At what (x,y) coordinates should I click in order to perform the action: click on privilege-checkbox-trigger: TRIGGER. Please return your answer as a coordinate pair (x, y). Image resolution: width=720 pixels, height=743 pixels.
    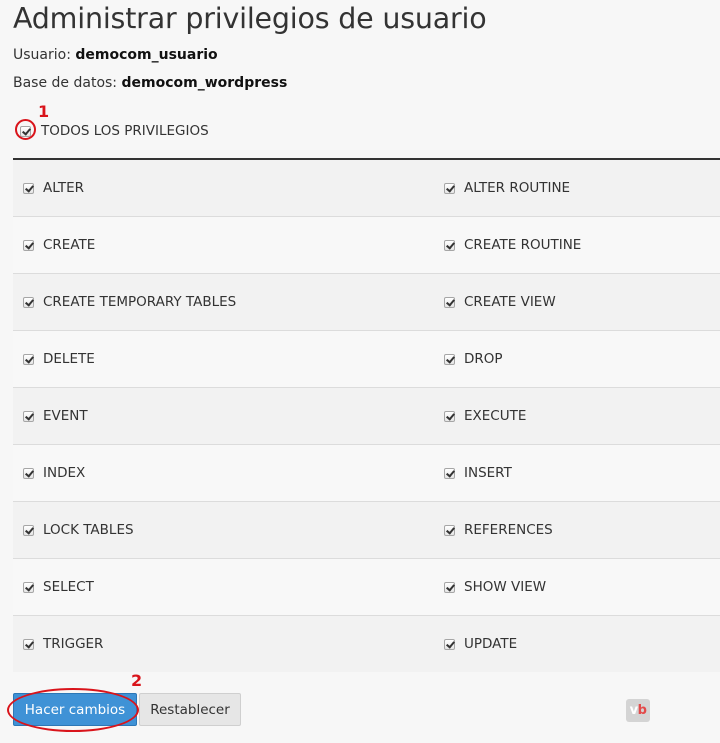
    Looking at the image, I should click on (63, 644).